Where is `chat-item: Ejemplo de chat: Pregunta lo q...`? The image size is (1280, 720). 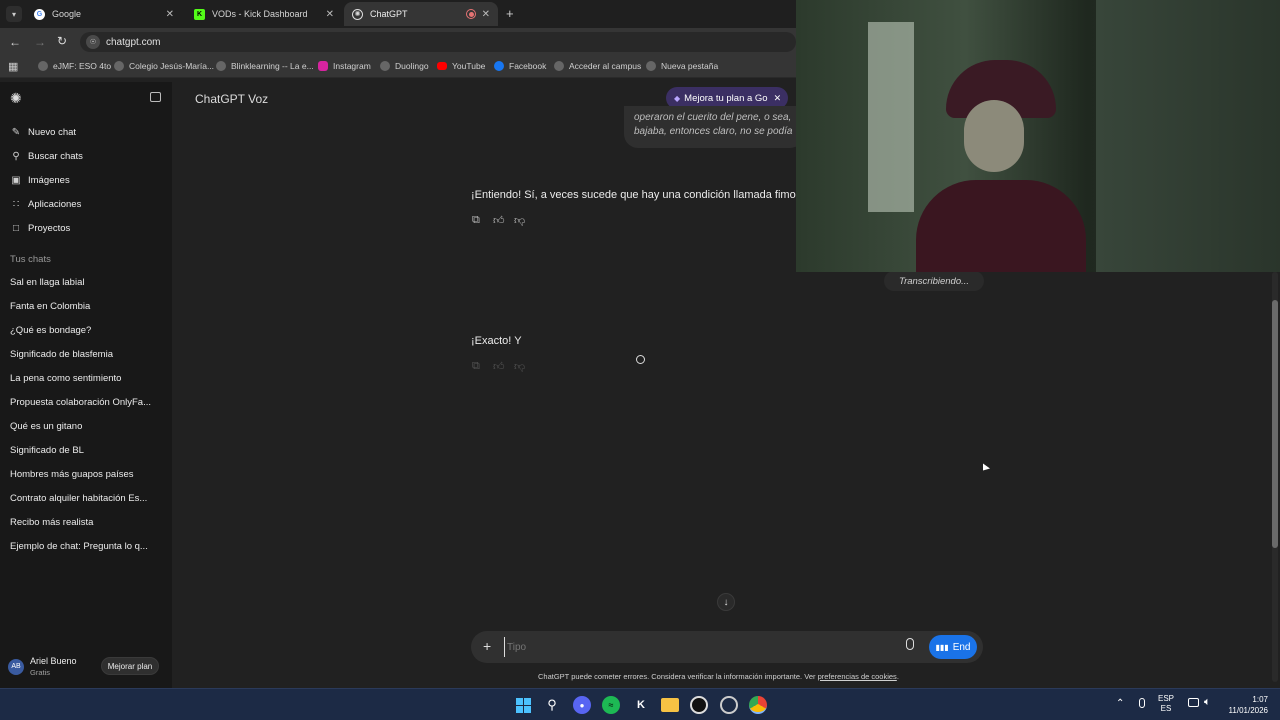 chat-item: Ejemplo de chat: Pregunta lo q... is located at coordinates (79, 546).